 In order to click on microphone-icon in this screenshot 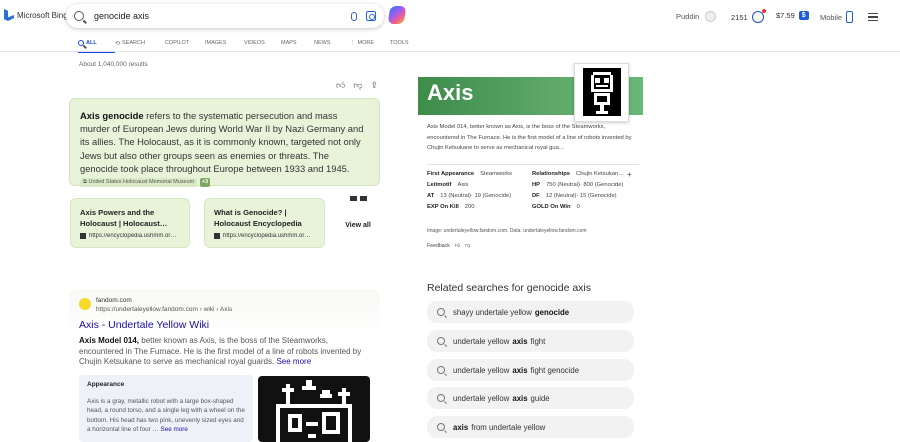, I will do `click(354, 16)`.